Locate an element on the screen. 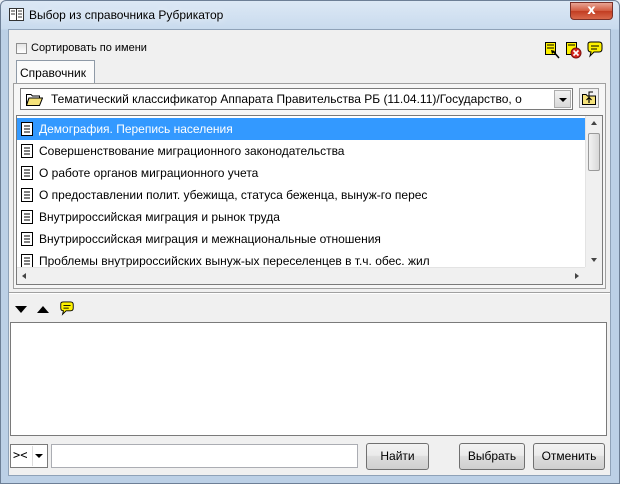 The image size is (620, 484). vertical-scrollbar is located at coordinates (593, 191).